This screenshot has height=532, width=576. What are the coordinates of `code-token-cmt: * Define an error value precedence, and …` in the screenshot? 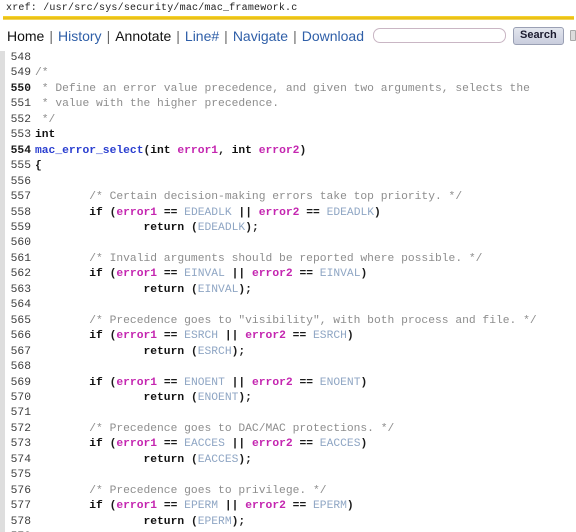 It's located at (282, 88).